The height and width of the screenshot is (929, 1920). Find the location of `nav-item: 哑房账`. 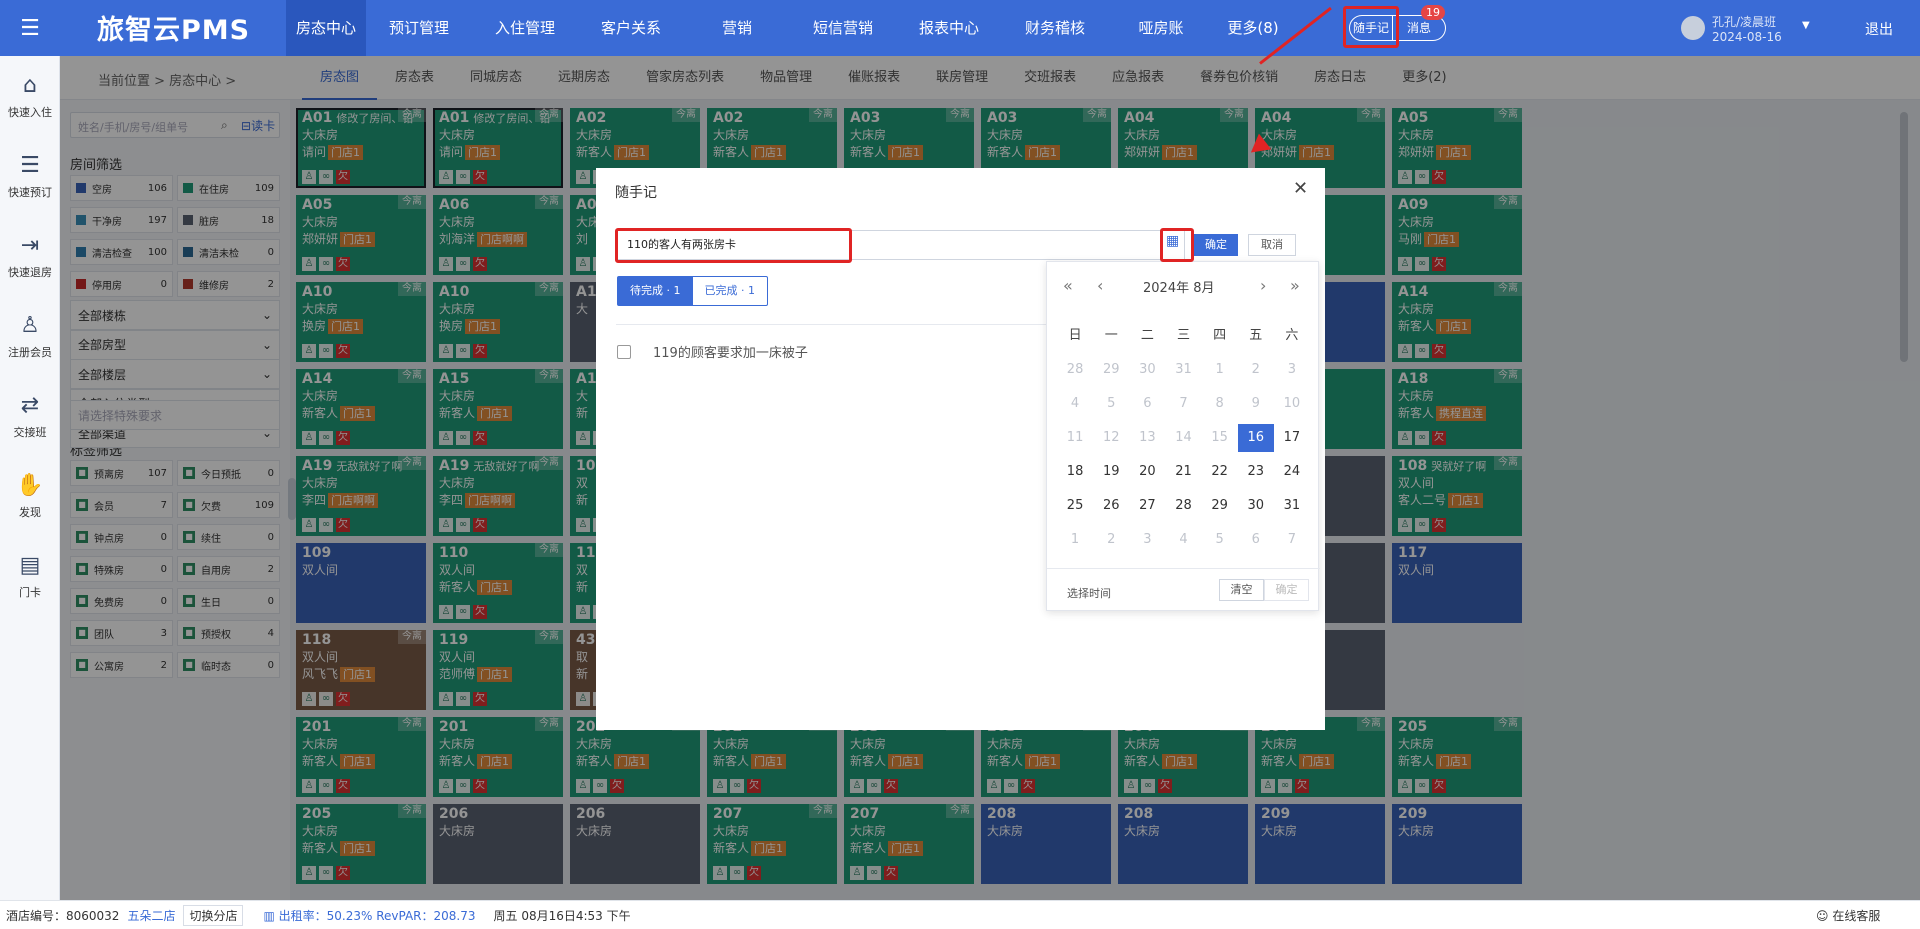

nav-item: 哑房账 is located at coordinates (1161, 28).